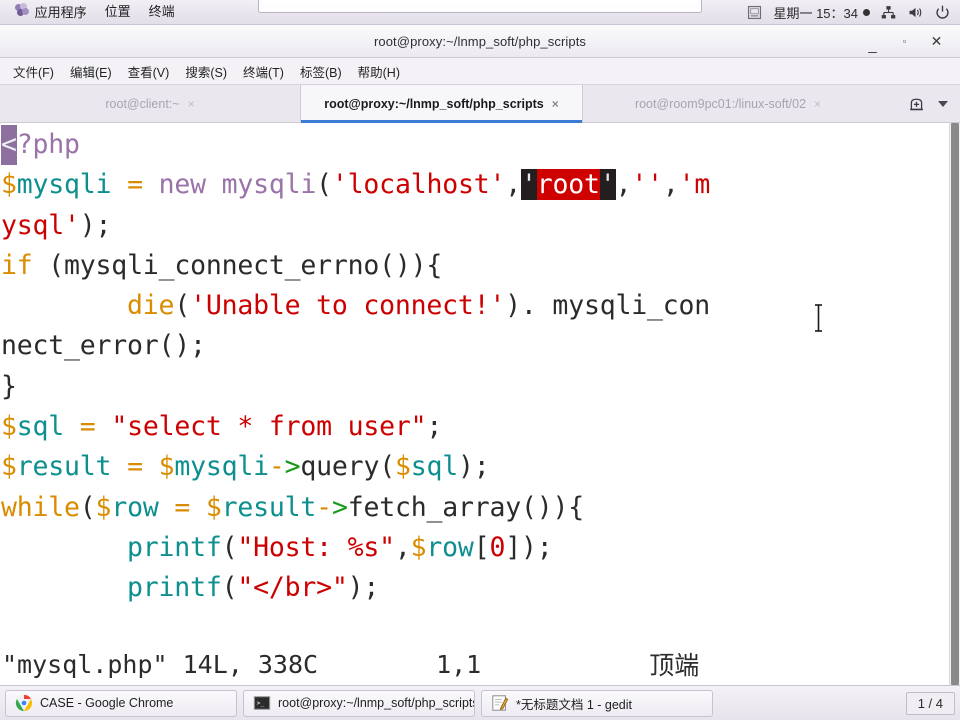 The width and height of the screenshot is (960, 720). I want to click on taskbar-label: root@proxy:~/lnmp_soft/php_scripts, so click(376, 703).